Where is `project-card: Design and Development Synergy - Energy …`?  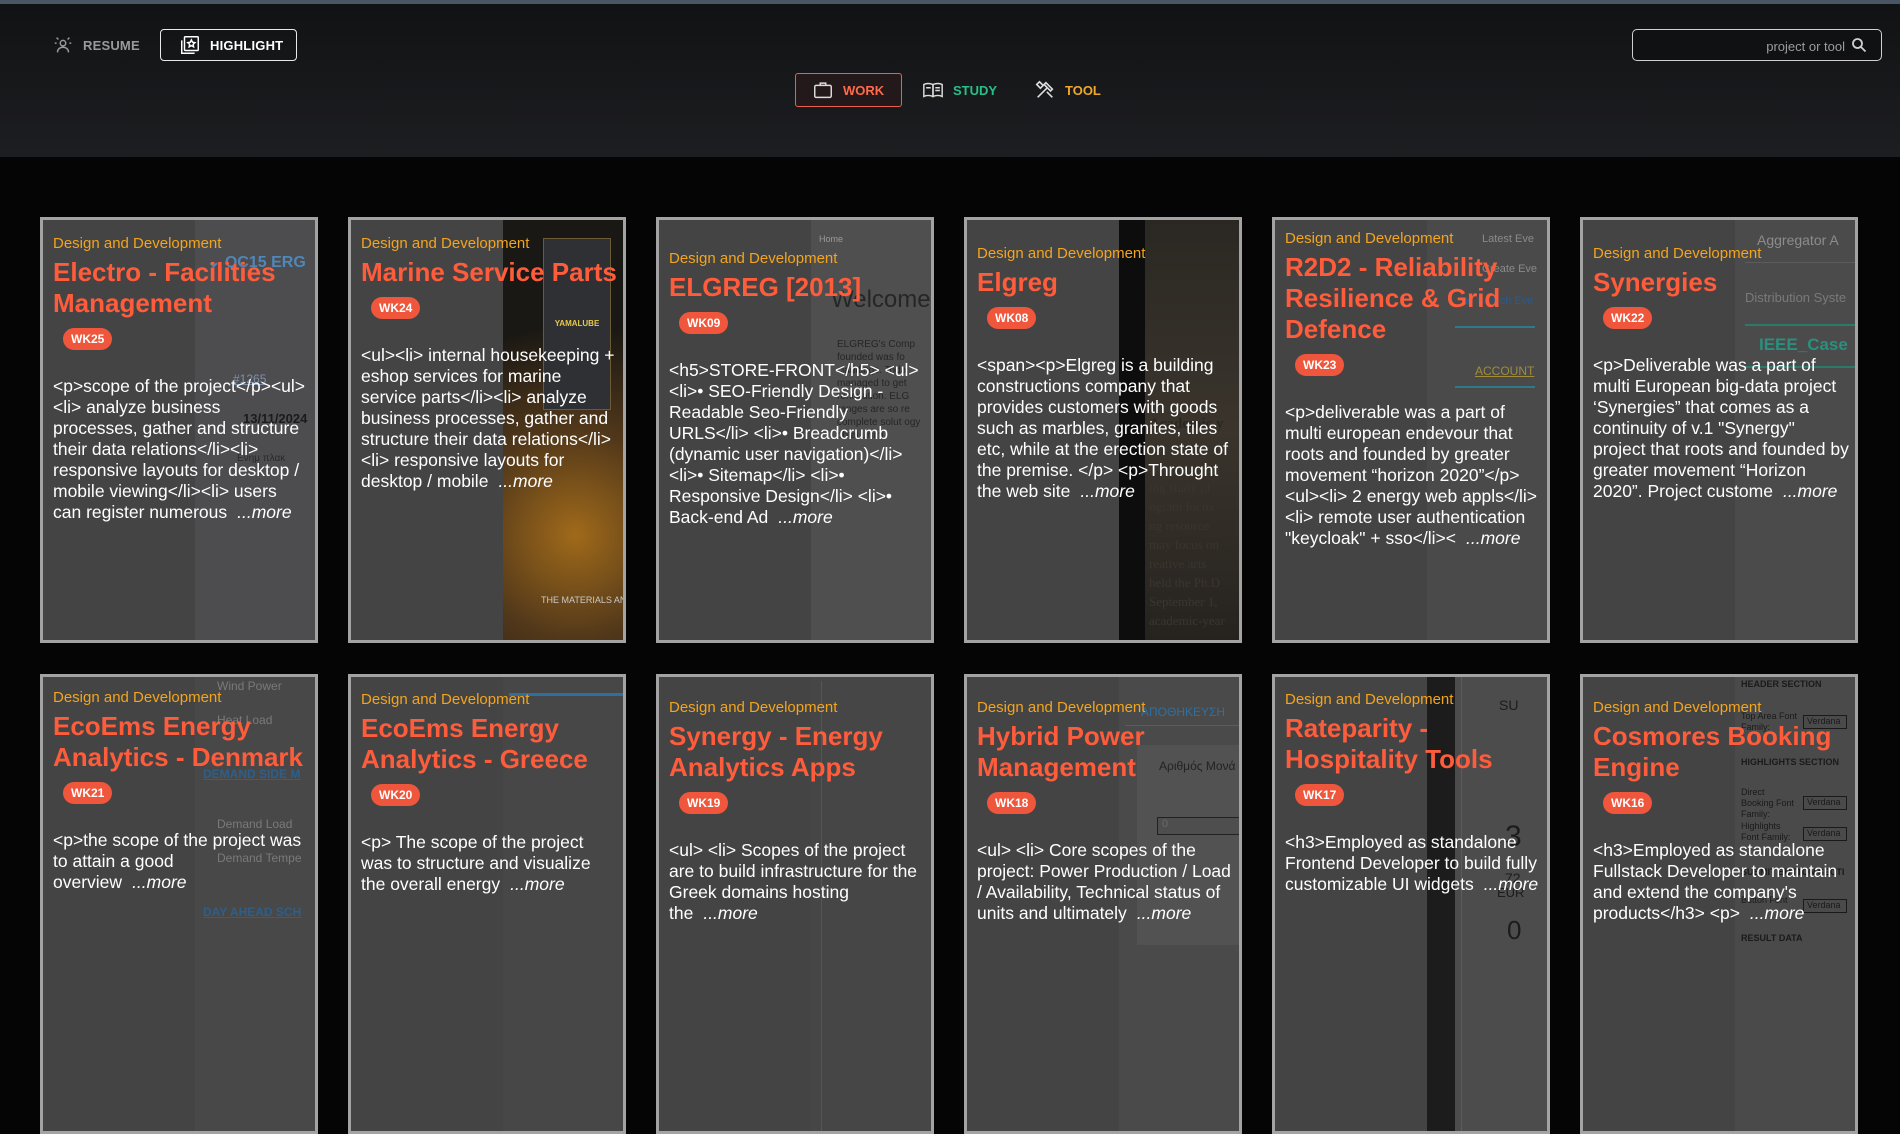
project-card: Design and Development Synergy - Energy … is located at coordinates (795, 904).